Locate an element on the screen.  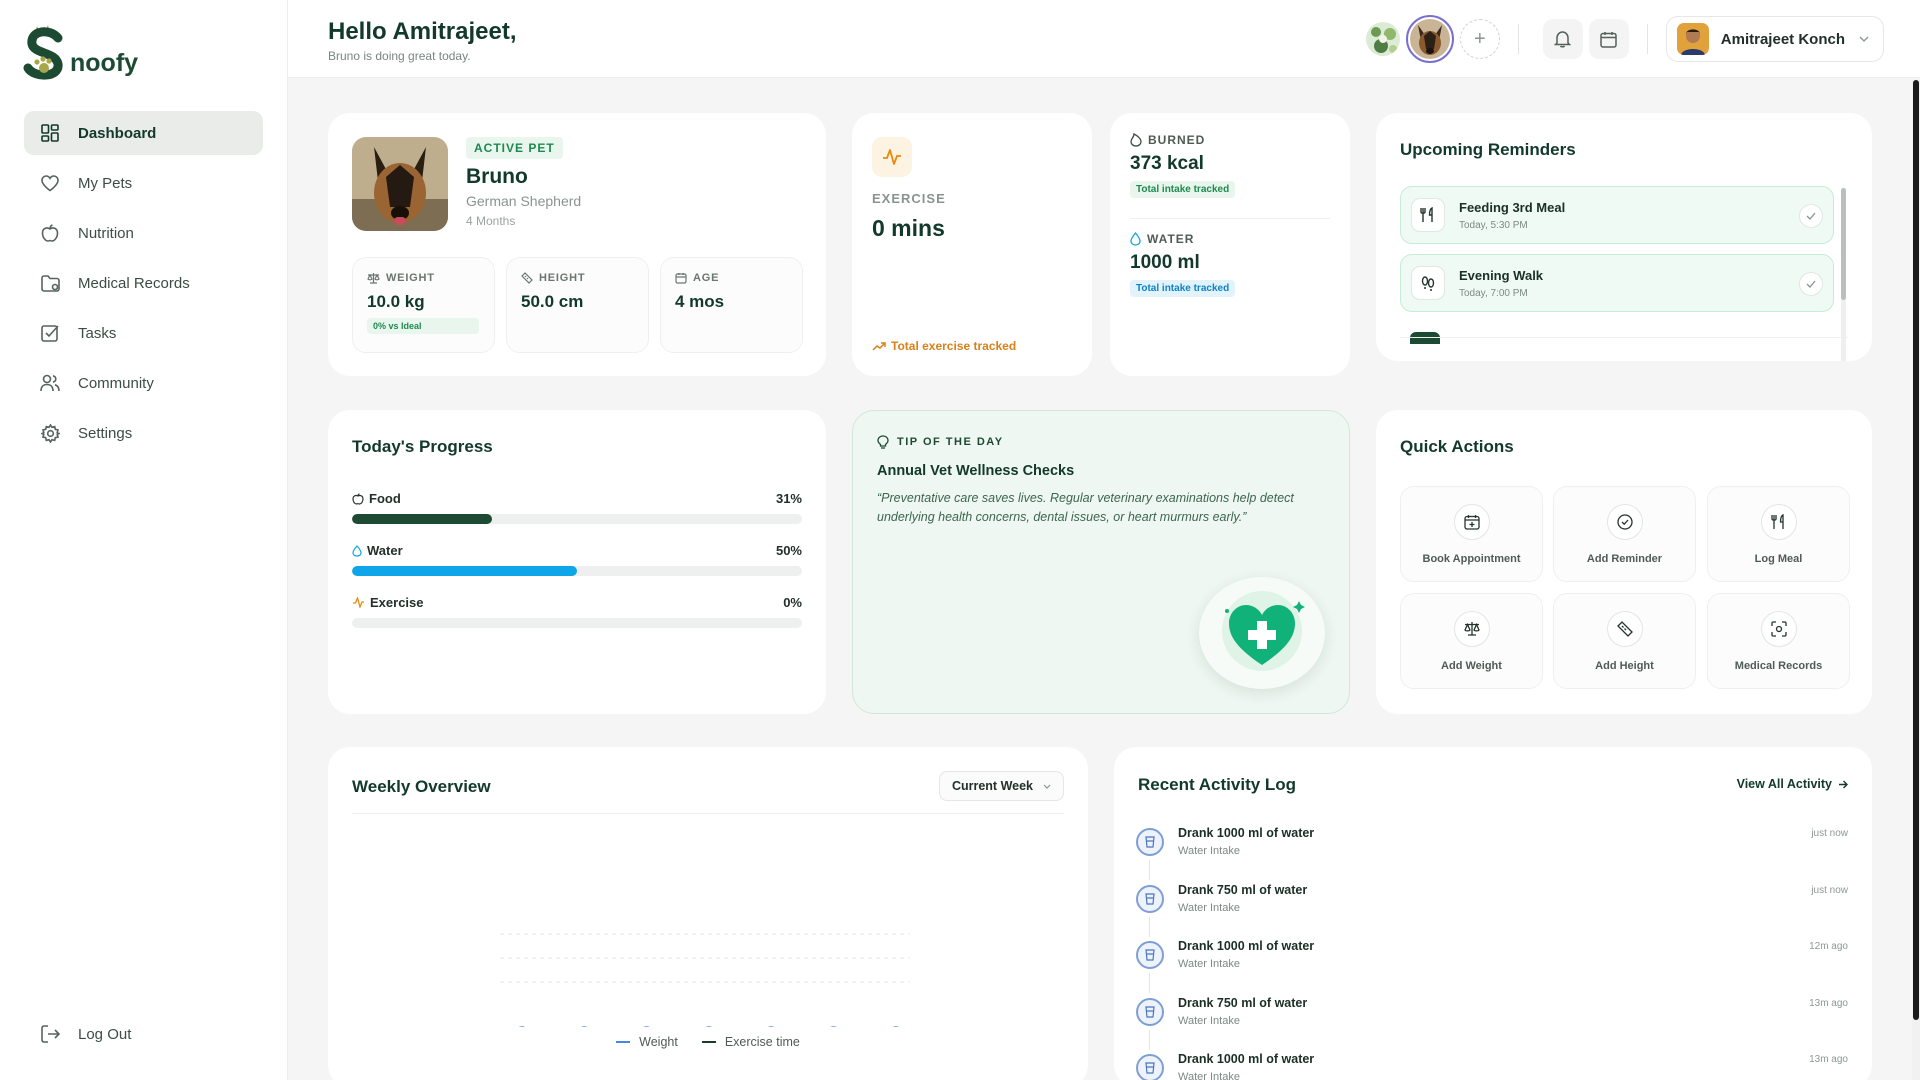
progress-title: Today's Progress is located at coordinates (422, 446).